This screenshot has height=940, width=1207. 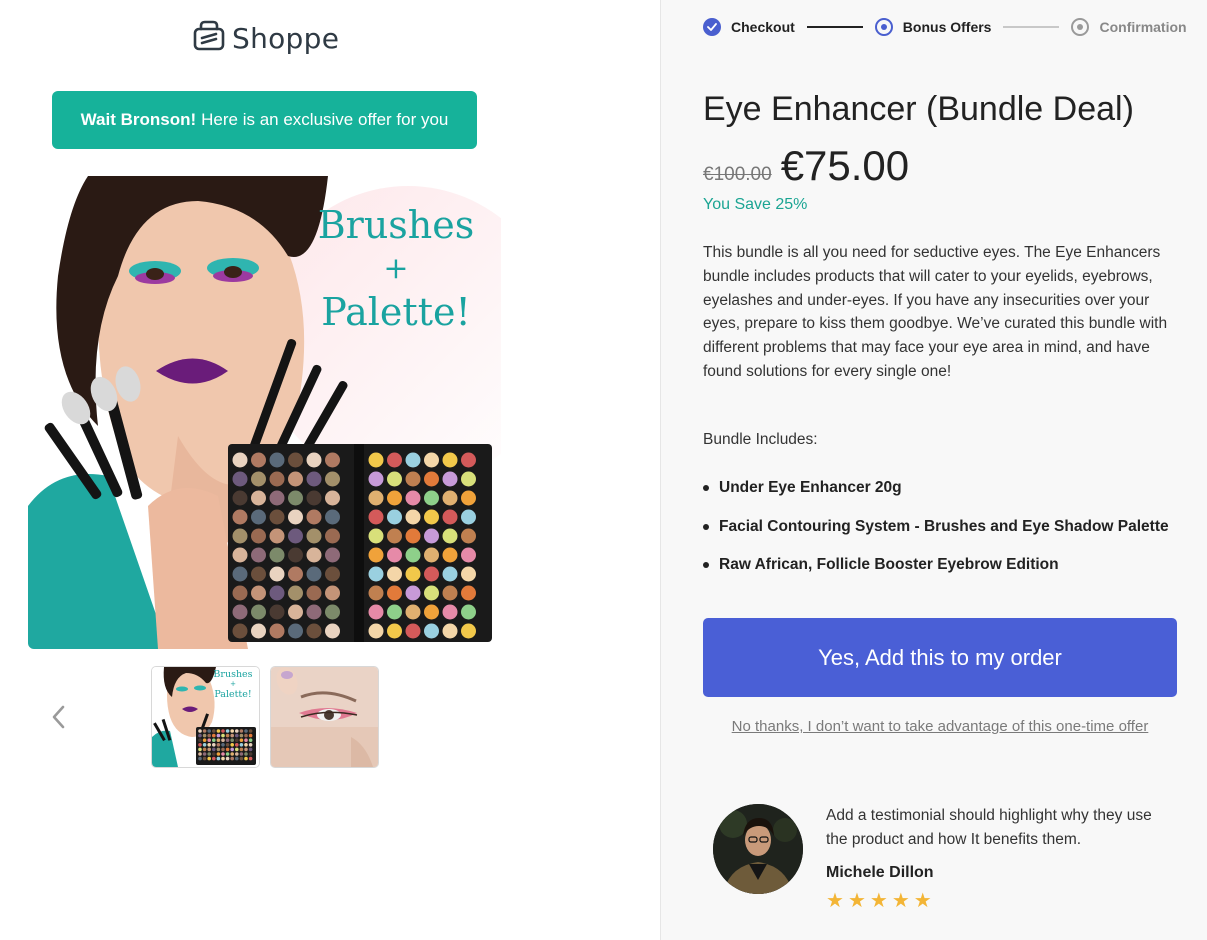 I want to click on bullet-icon, so click(x=706, y=488).